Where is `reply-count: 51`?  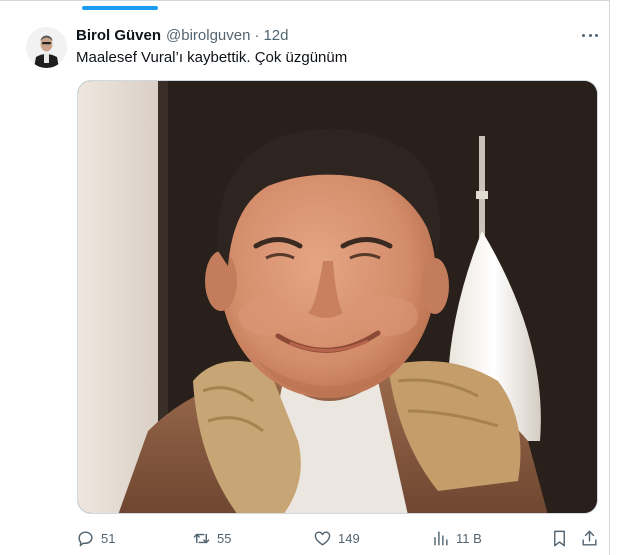 reply-count: 51 is located at coordinates (108, 538).